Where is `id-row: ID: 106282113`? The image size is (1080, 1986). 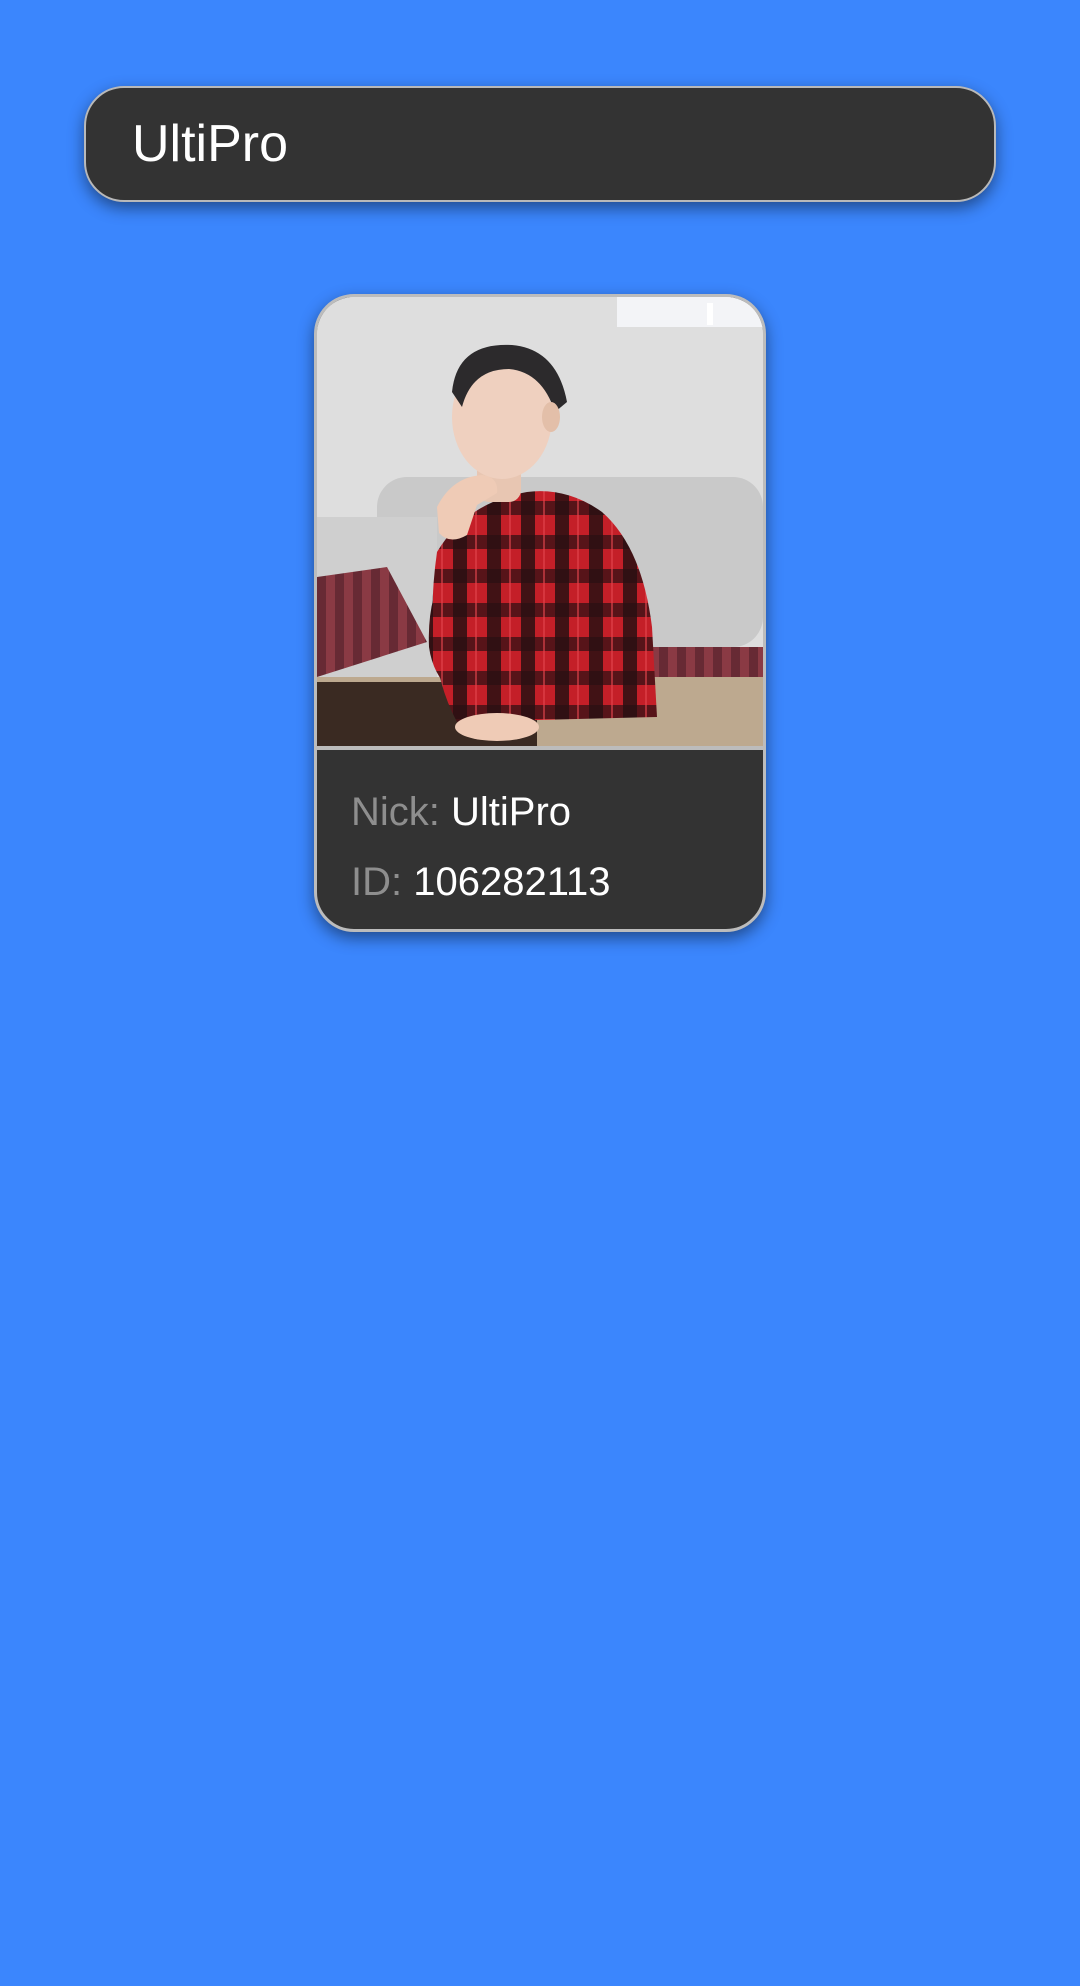 id-row: ID: 106282113 is located at coordinates (547, 882).